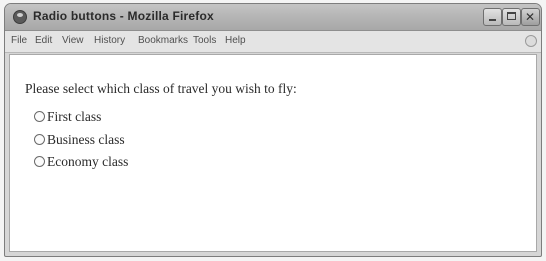 Image resolution: width=546 pixels, height=261 pixels. Describe the element at coordinates (235, 40) in the screenshot. I see `menu-help: Help` at that location.